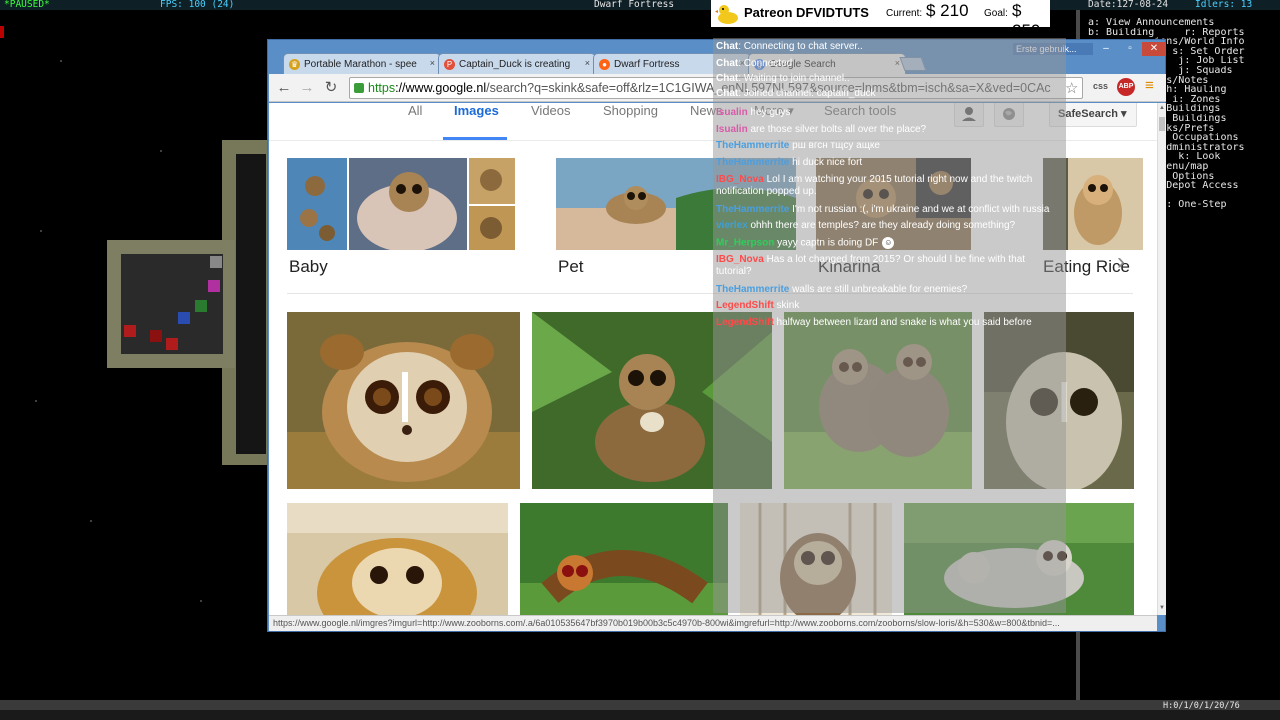  What do you see at coordinates (807, 93) in the screenshot?
I see `chat-text: : Joined channel: captain_duck` at bounding box center [807, 93].